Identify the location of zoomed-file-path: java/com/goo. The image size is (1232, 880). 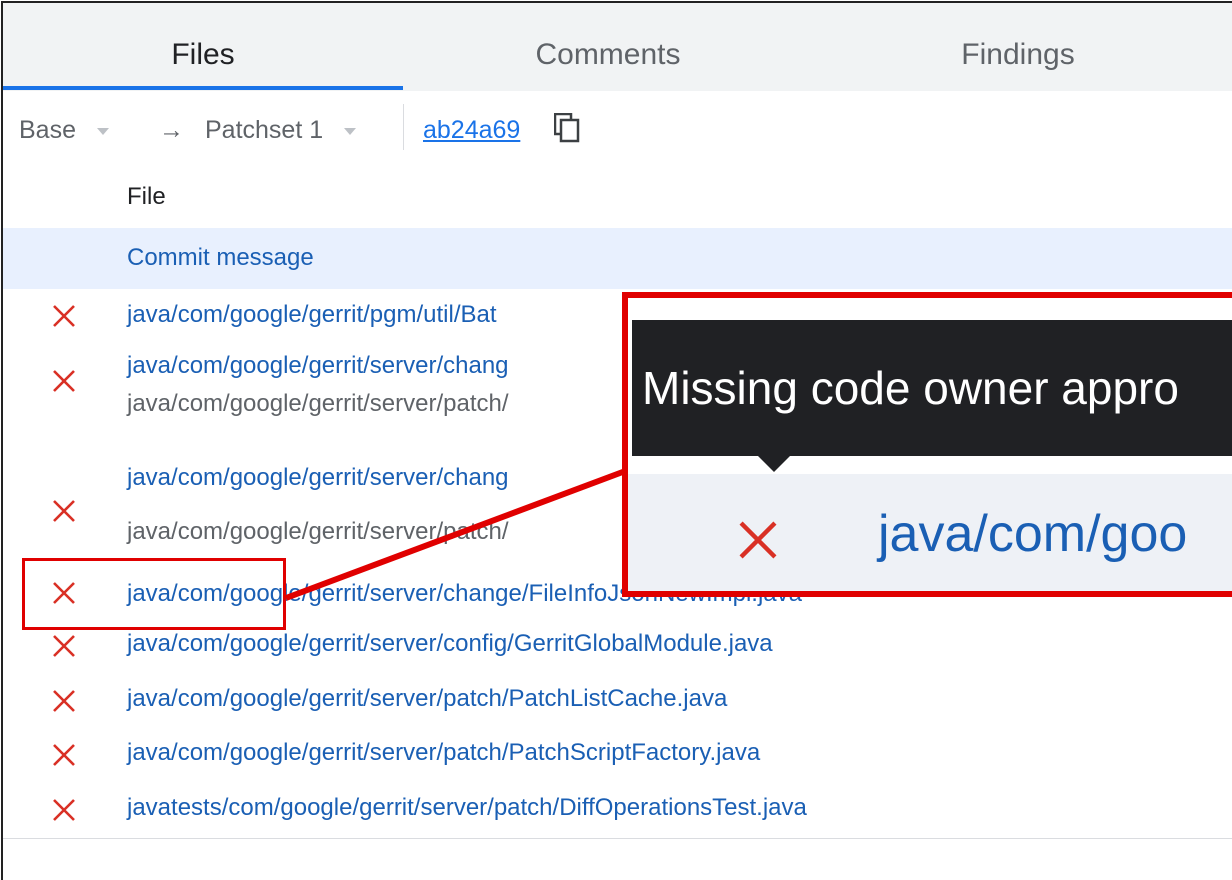
(1033, 534).